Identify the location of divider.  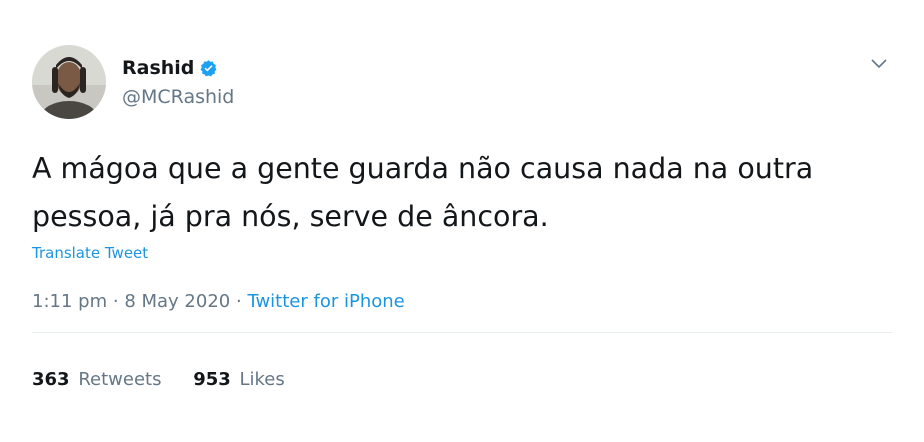
(462, 332).